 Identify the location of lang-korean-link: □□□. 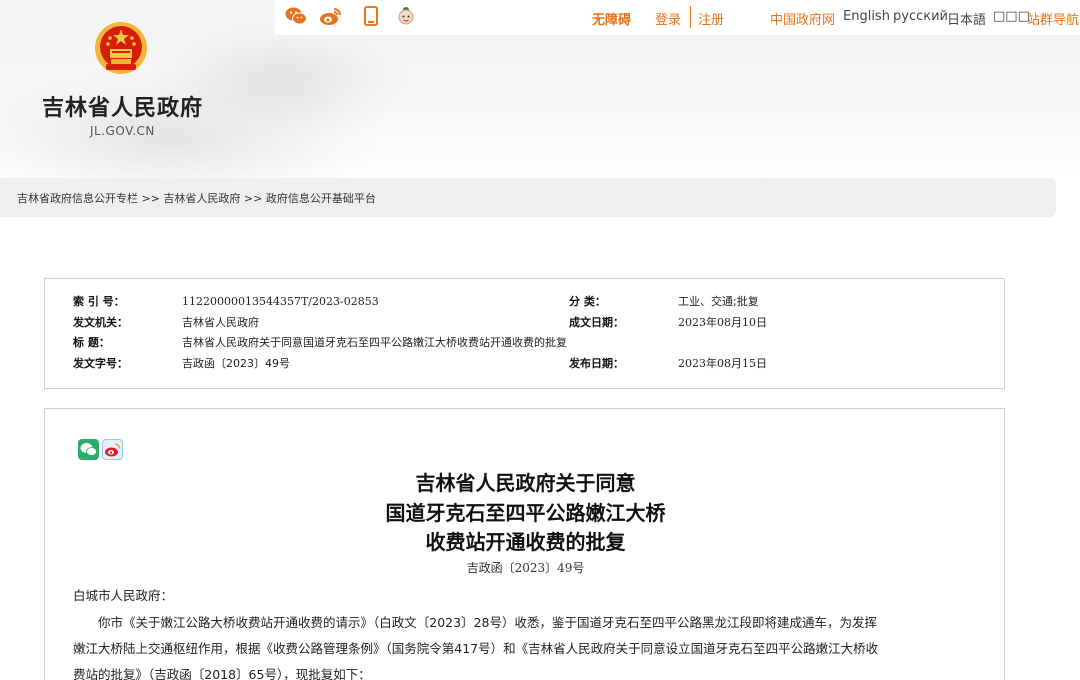
(1011, 16).